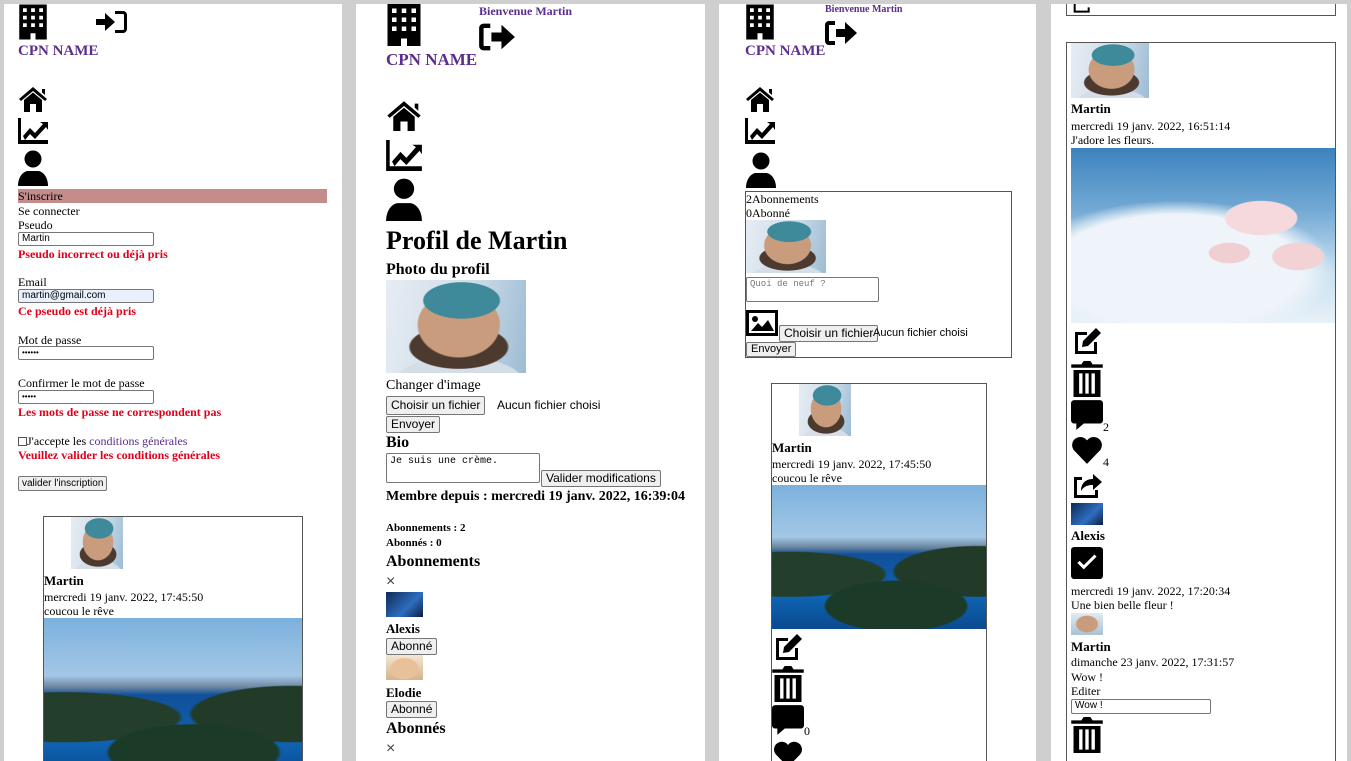 This screenshot has width=1351, height=761. I want to click on bio-textarea: Je suis une crème., so click(463, 468).